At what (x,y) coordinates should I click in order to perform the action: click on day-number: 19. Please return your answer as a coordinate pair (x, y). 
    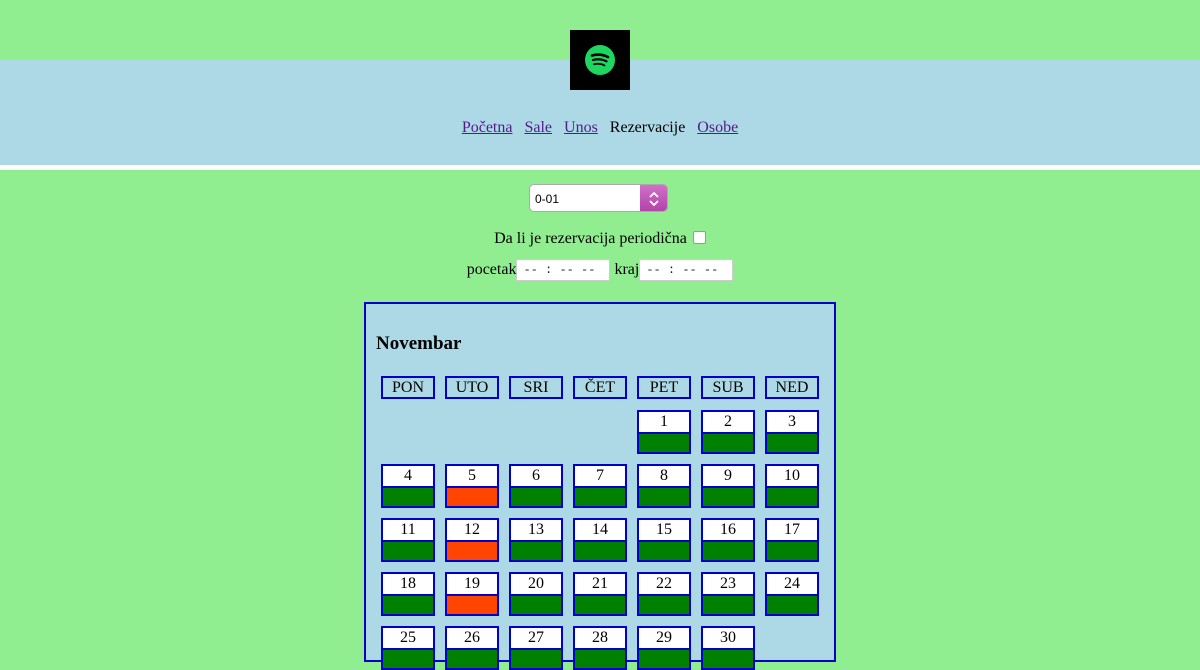
    Looking at the image, I should click on (472, 583).